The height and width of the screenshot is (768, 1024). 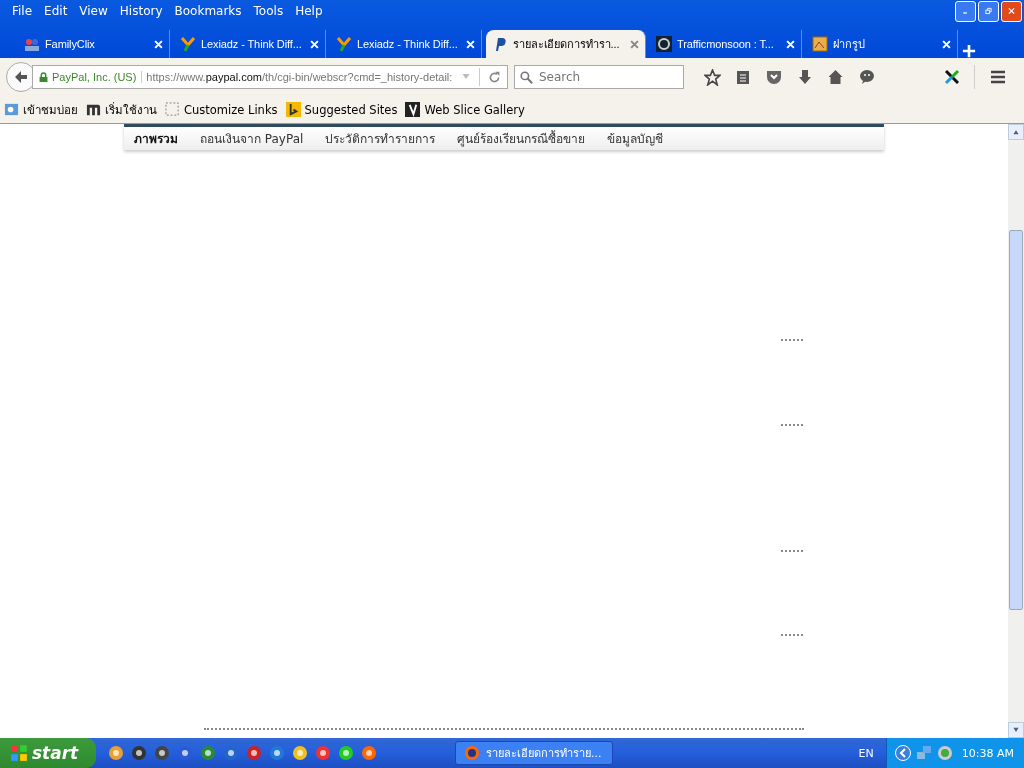 What do you see at coordinates (866, 753) in the screenshot?
I see `language-indicator: EN` at bounding box center [866, 753].